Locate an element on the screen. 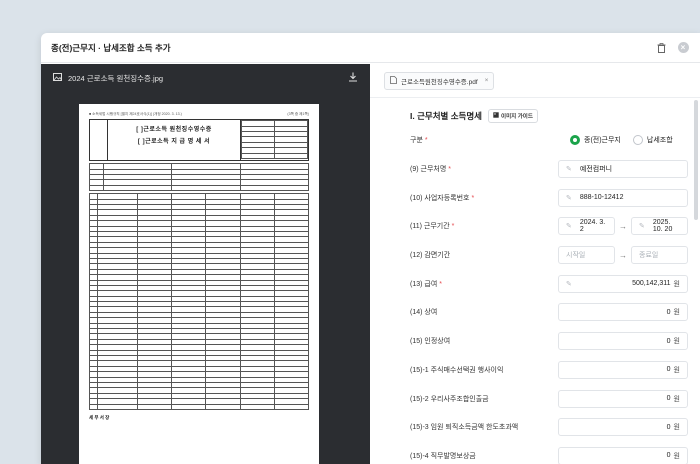  pdf-file-icon is located at coordinates (393, 80).